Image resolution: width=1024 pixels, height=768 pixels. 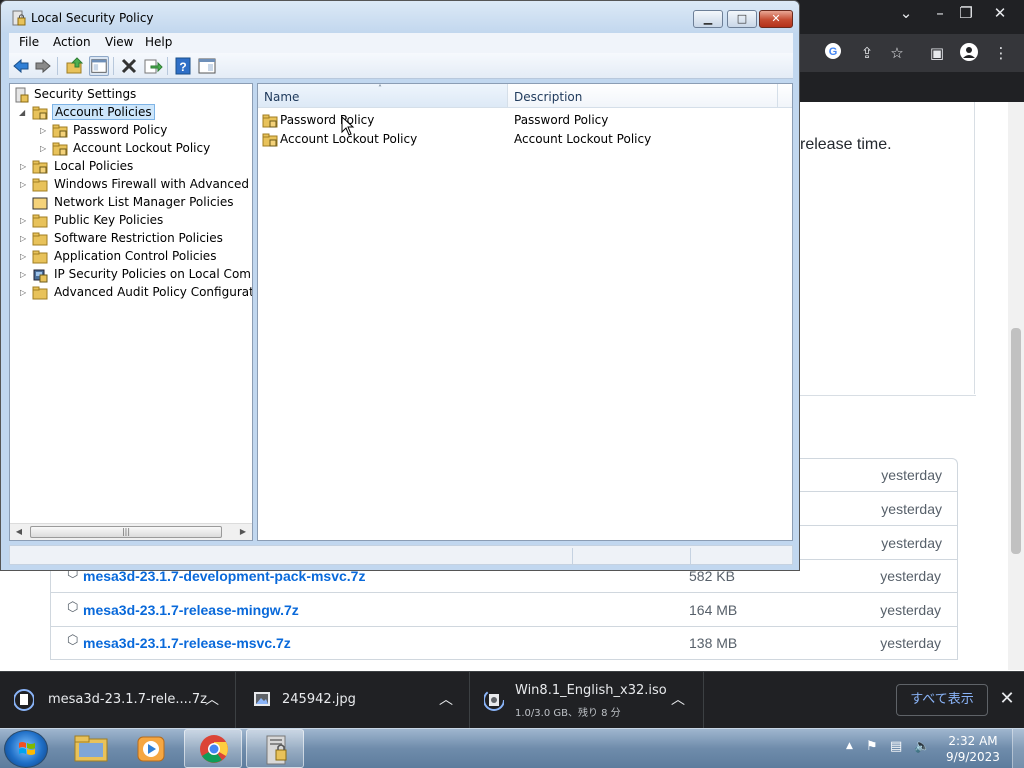 I want to click on toolbar: ?, so click(x=401, y=66).